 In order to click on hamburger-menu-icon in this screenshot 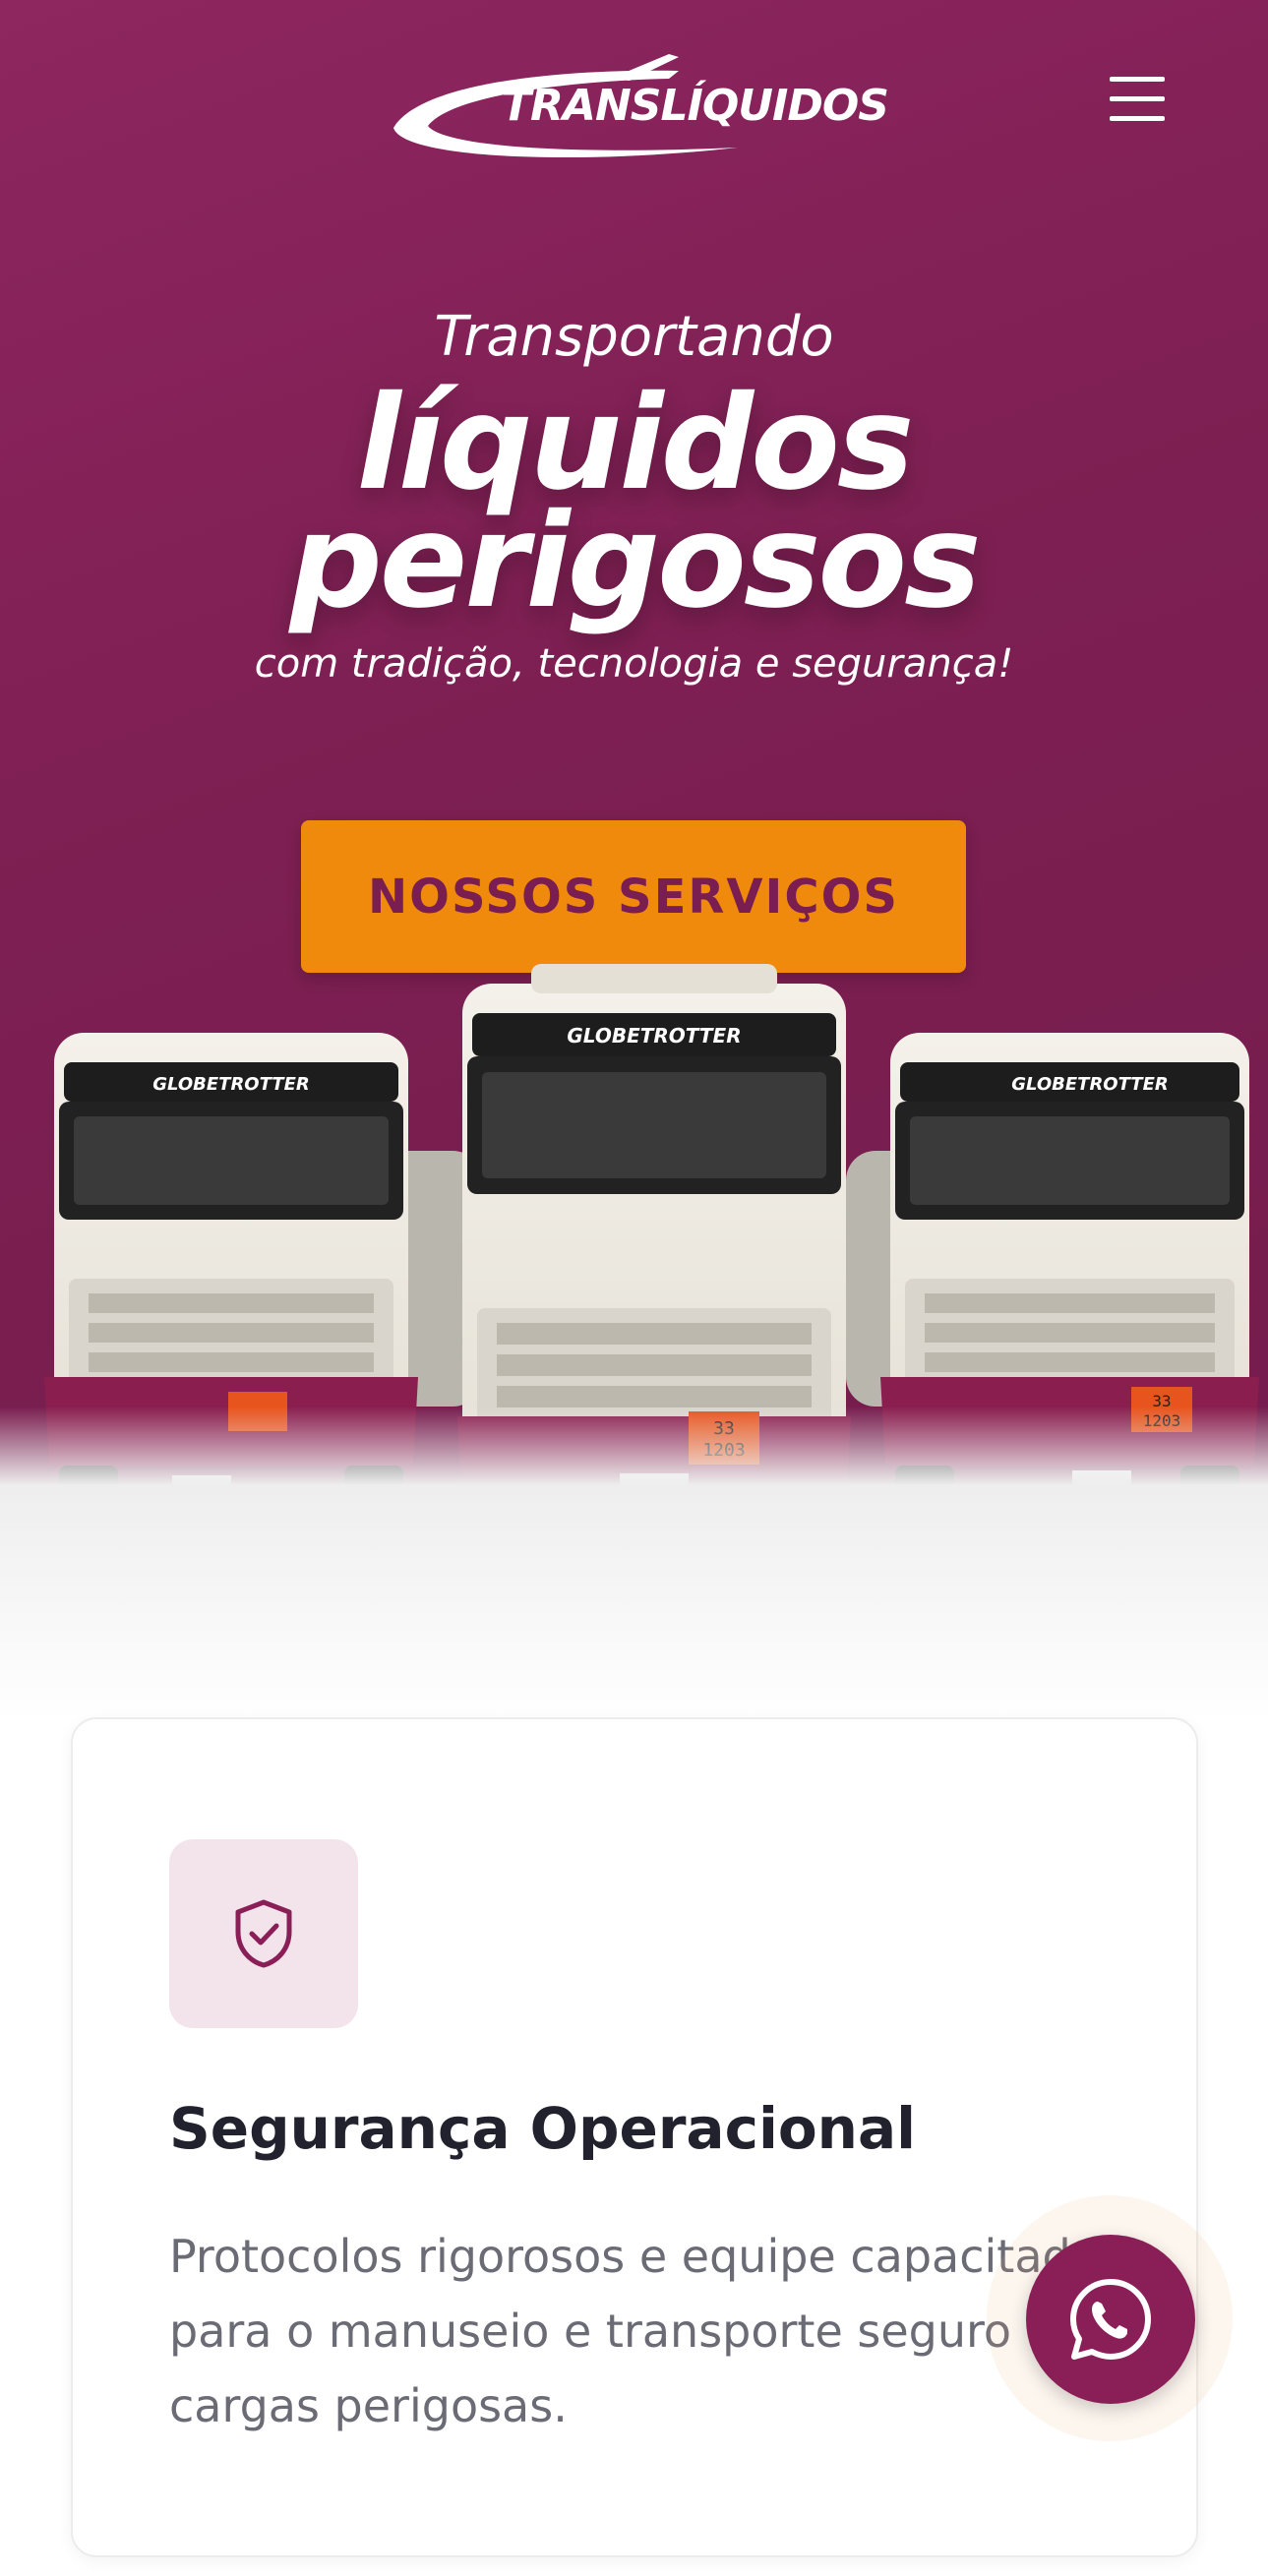, I will do `click(1137, 101)`.